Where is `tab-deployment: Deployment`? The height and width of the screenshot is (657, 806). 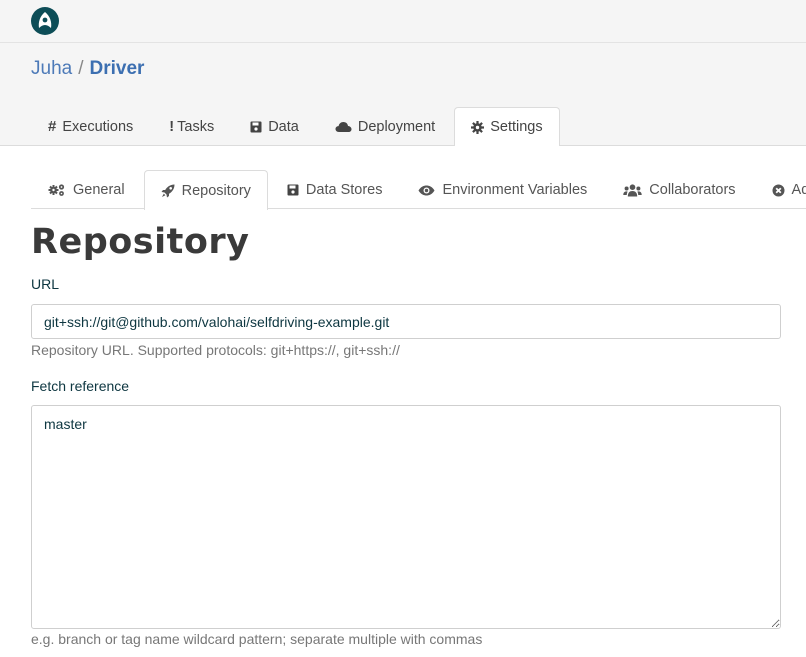
tab-deployment: Deployment is located at coordinates (385, 126).